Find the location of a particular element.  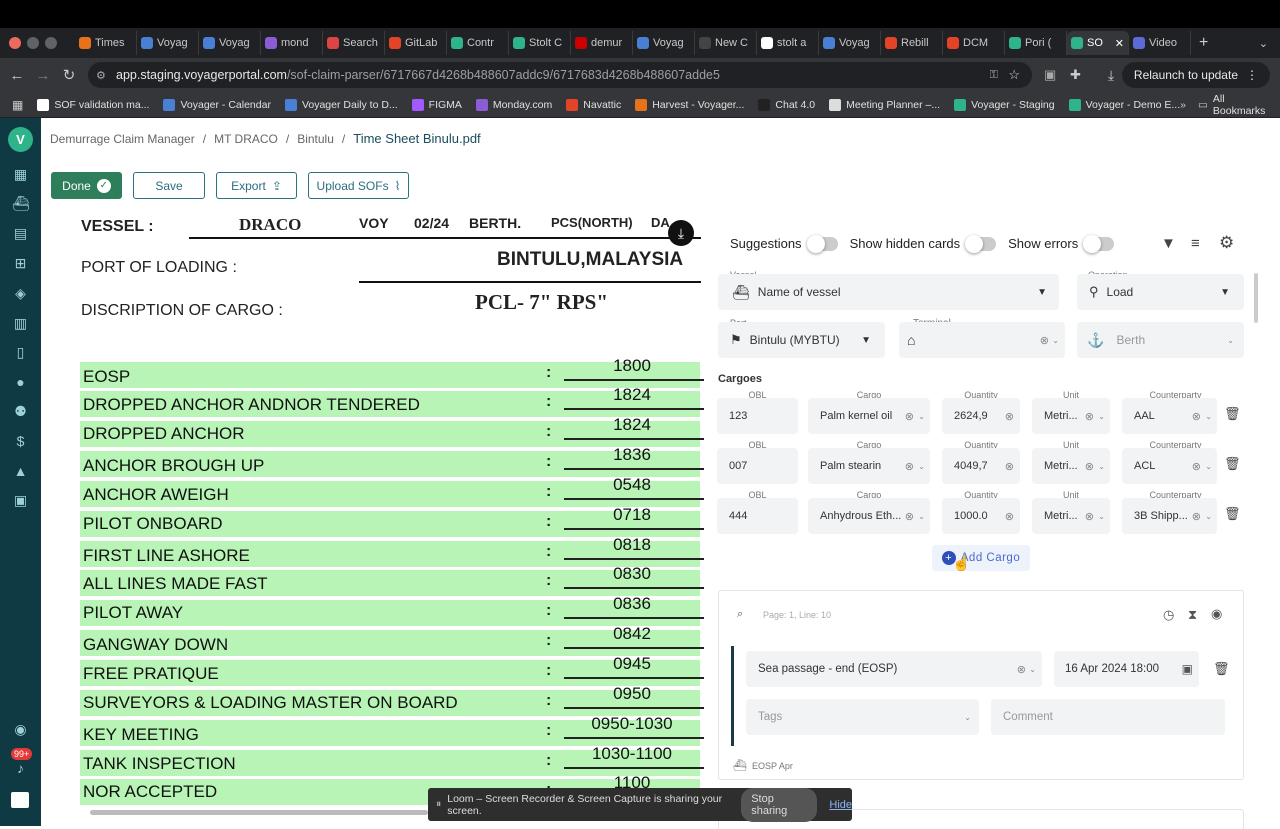

export-button: Export ⇪ is located at coordinates (256, 185).